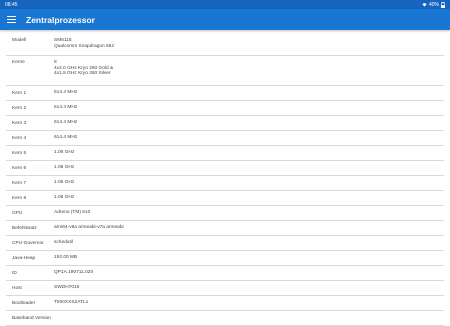 This screenshot has width=450, height=326. Describe the element at coordinates (89, 228) in the screenshot. I see `info-row-value-line: arm64-v8a armeabi-v7a armeabi` at that location.